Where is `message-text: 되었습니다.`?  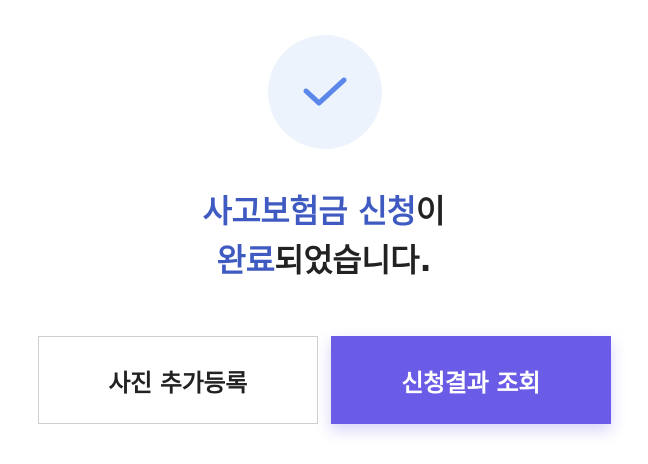
message-text: 되었습니다. is located at coordinates (353, 260).